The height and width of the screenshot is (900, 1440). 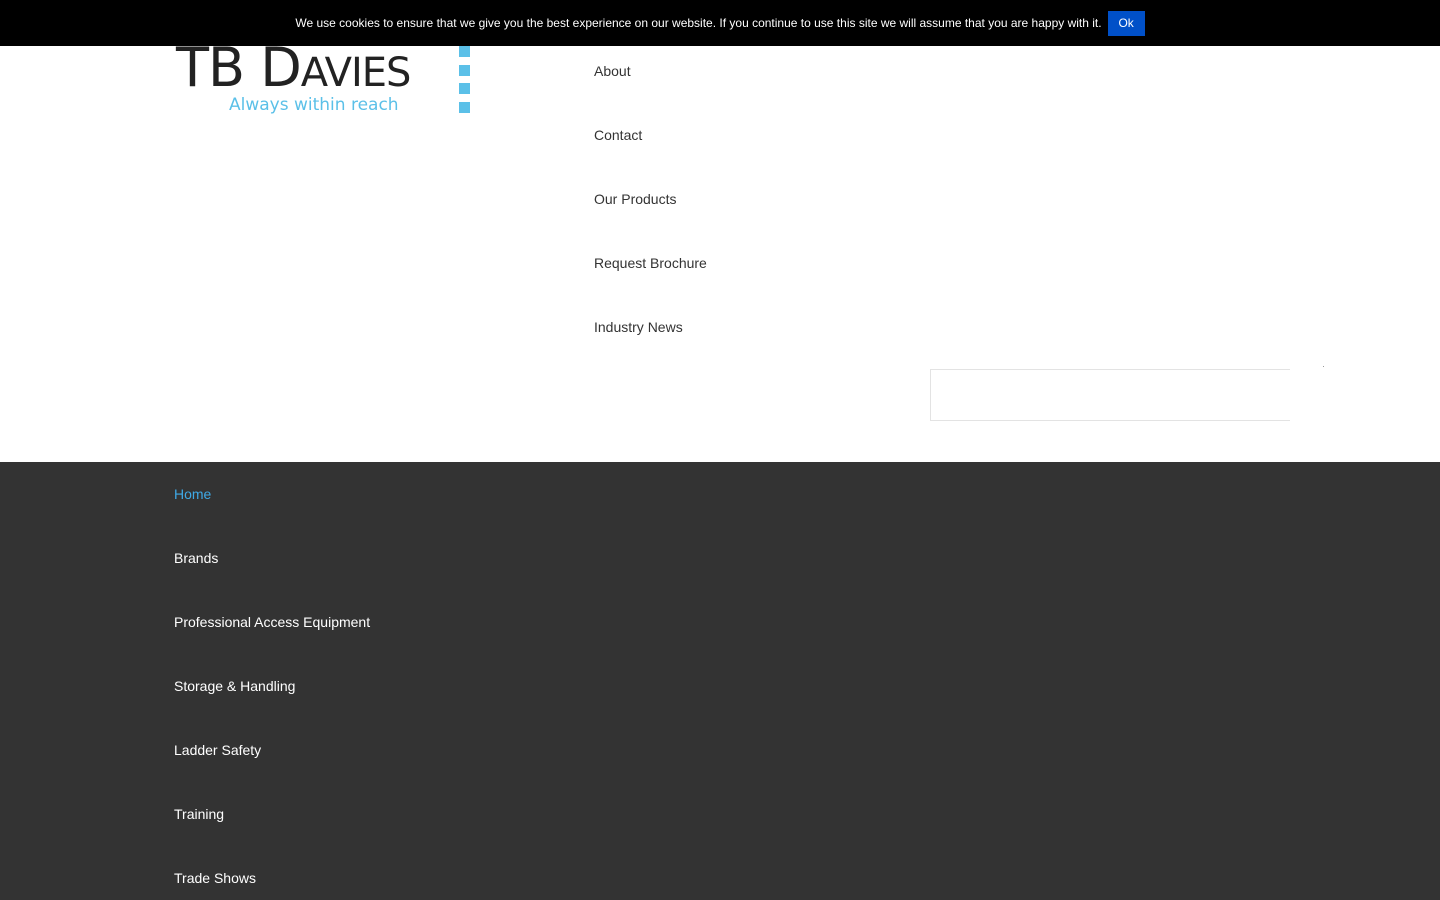 I want to click on cookie-ok-button: Ok, so click(x=1126, y=23).